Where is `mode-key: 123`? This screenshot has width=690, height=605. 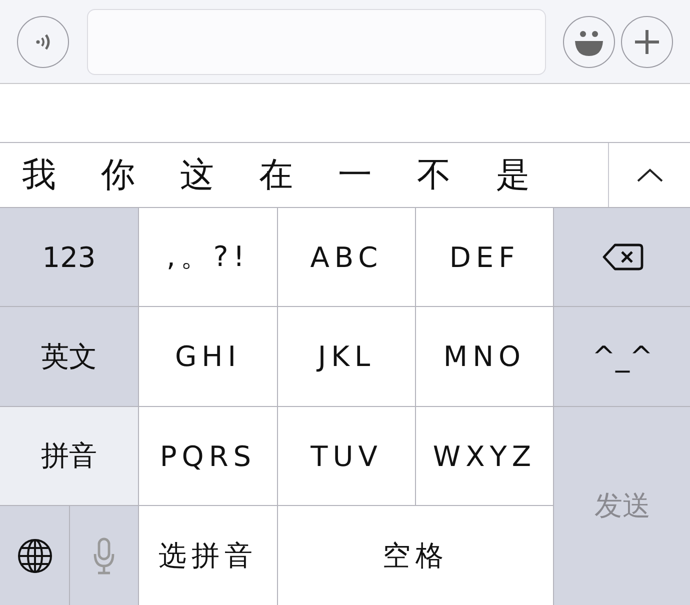
mode-key: 123 is located at coordinates (69, 257).